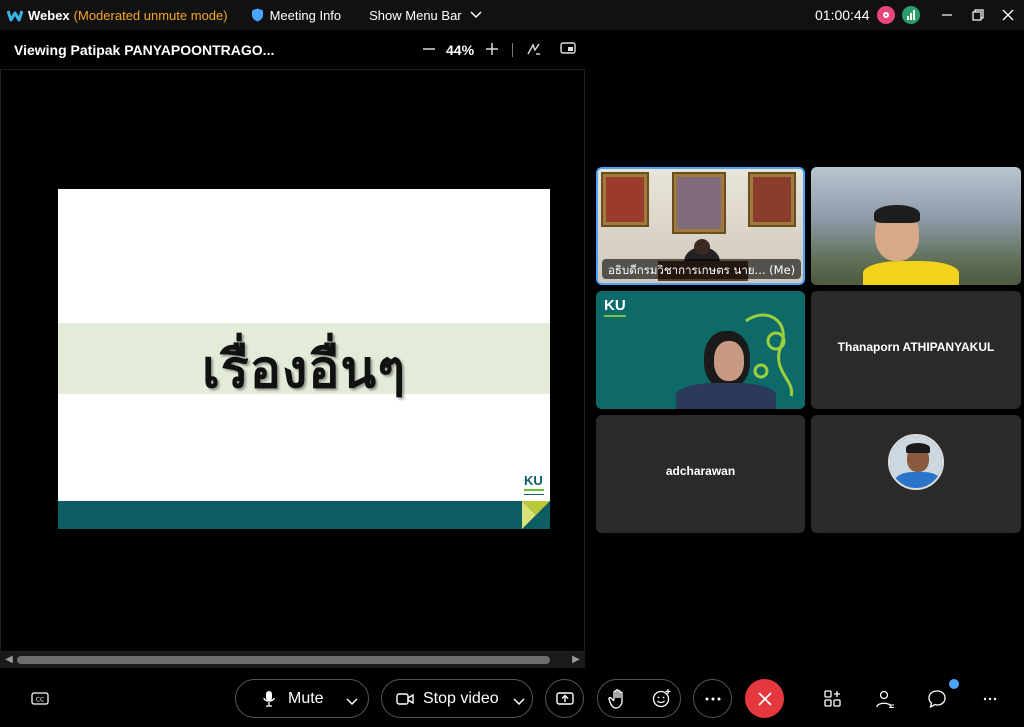 The height and width of the screenshot is (727, 1024). What do you see at coordinates (534, 49) in the screenshot?
I see `annotate-icon` at bounding box center [534, 49].